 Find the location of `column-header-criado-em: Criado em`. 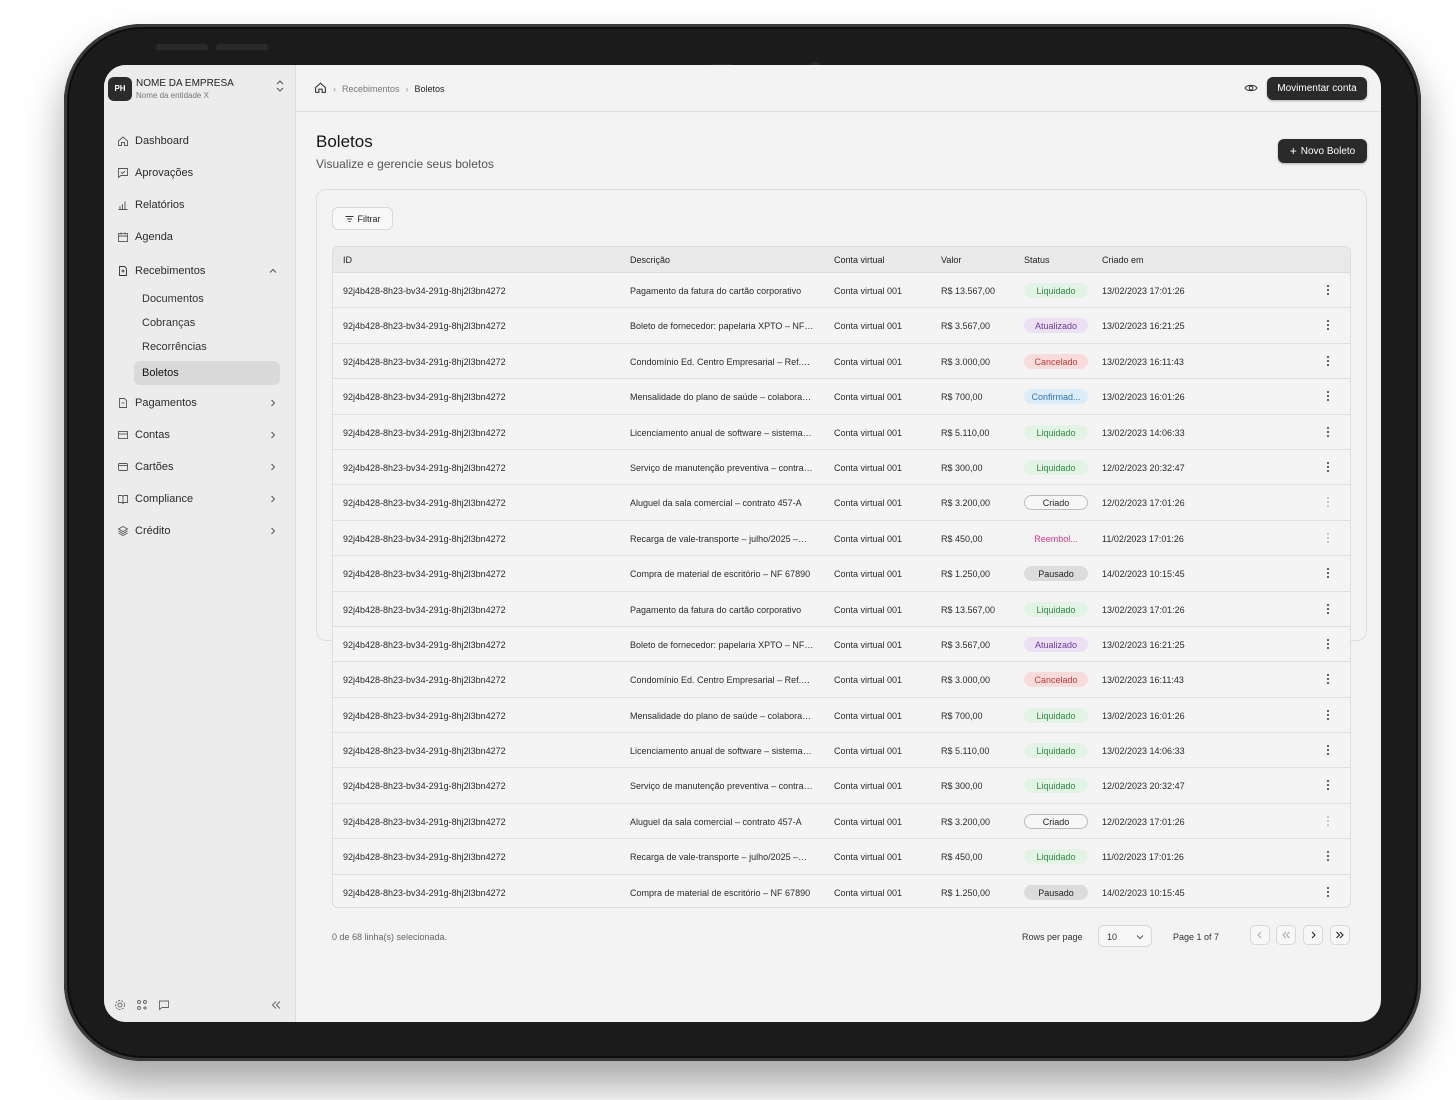

column-header-criado-em: Criado em is located at coordinates (1123, 260).